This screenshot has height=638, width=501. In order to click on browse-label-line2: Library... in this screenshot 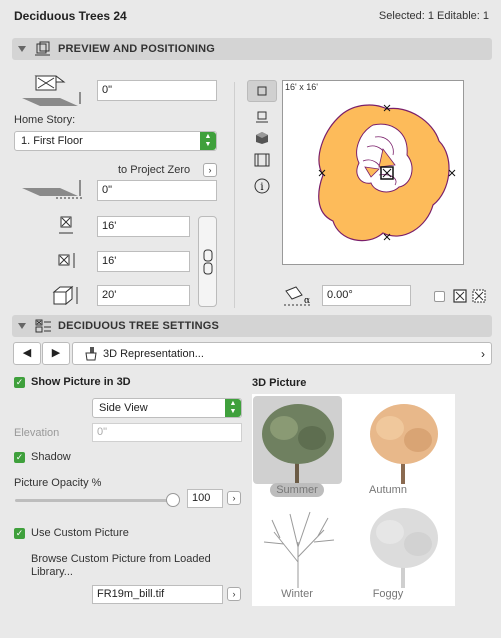, I will do `click(52, 572)`.